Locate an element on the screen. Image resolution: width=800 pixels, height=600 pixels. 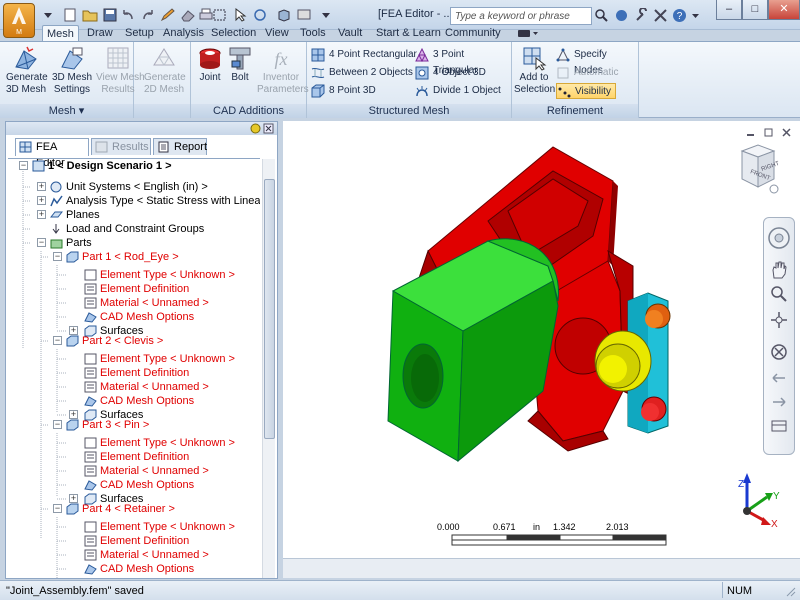
tree-parts: Parts is located at coordinates (71, 243).